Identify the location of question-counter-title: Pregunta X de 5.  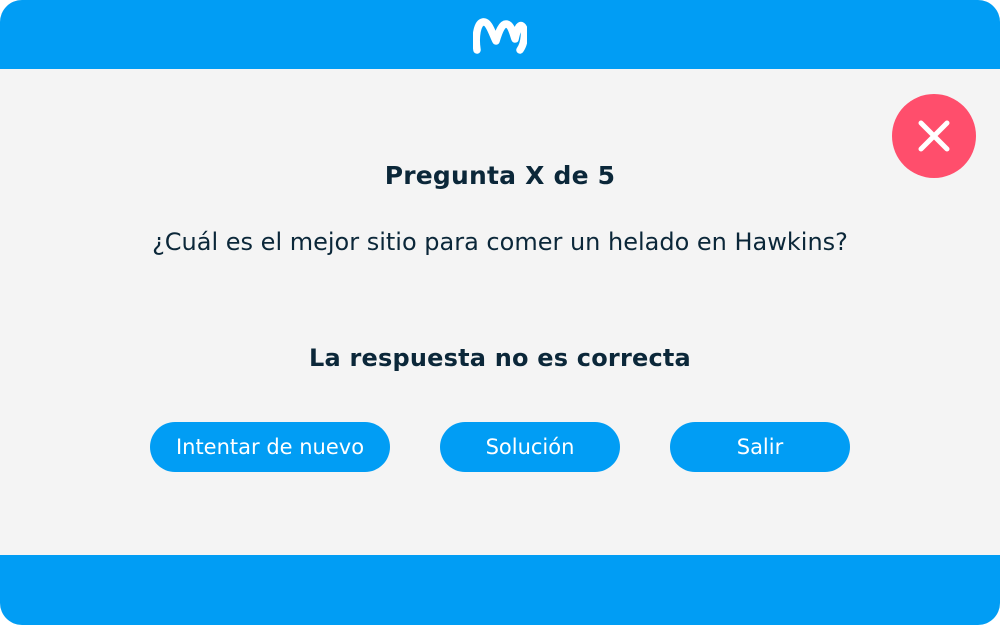
(500, 175).